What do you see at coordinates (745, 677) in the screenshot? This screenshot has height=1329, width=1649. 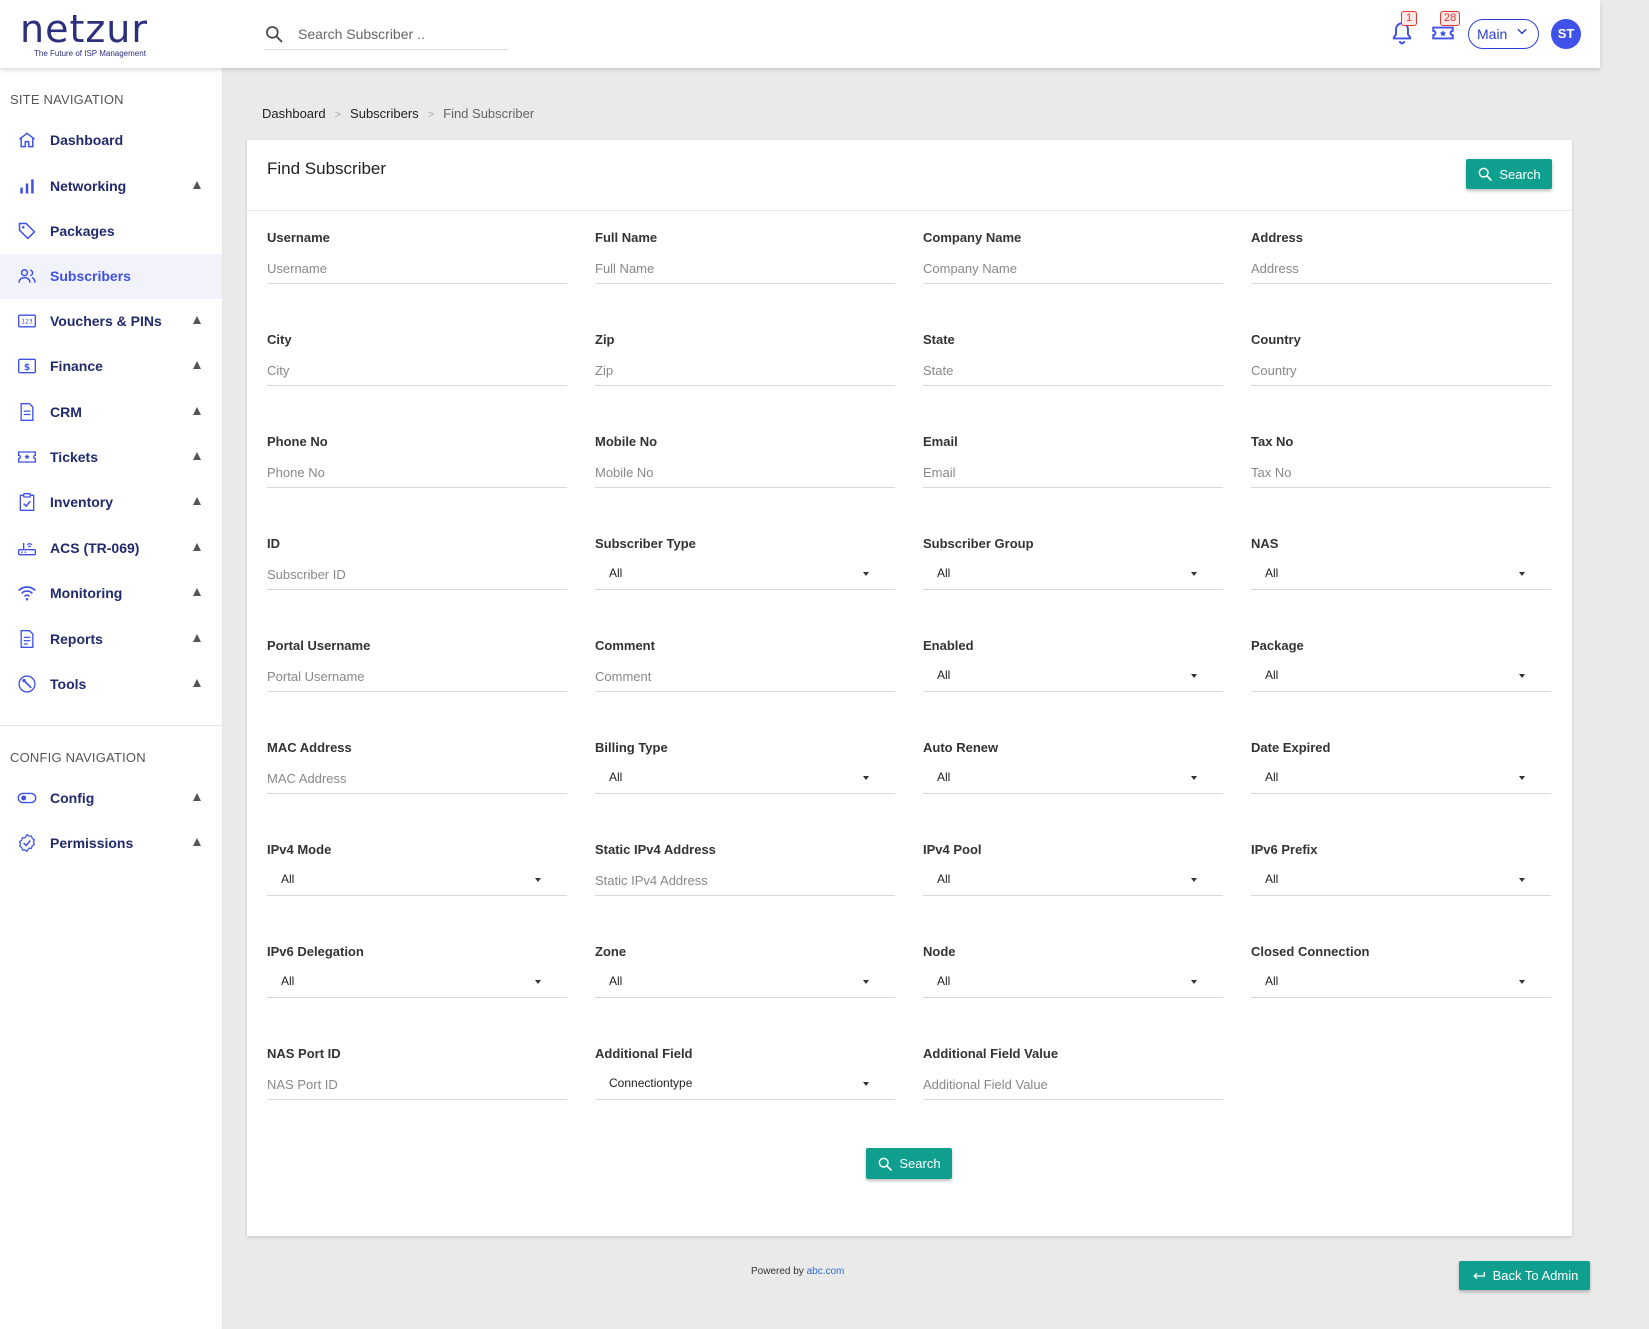 I see `comment-input` at bounding box center [745, 677].